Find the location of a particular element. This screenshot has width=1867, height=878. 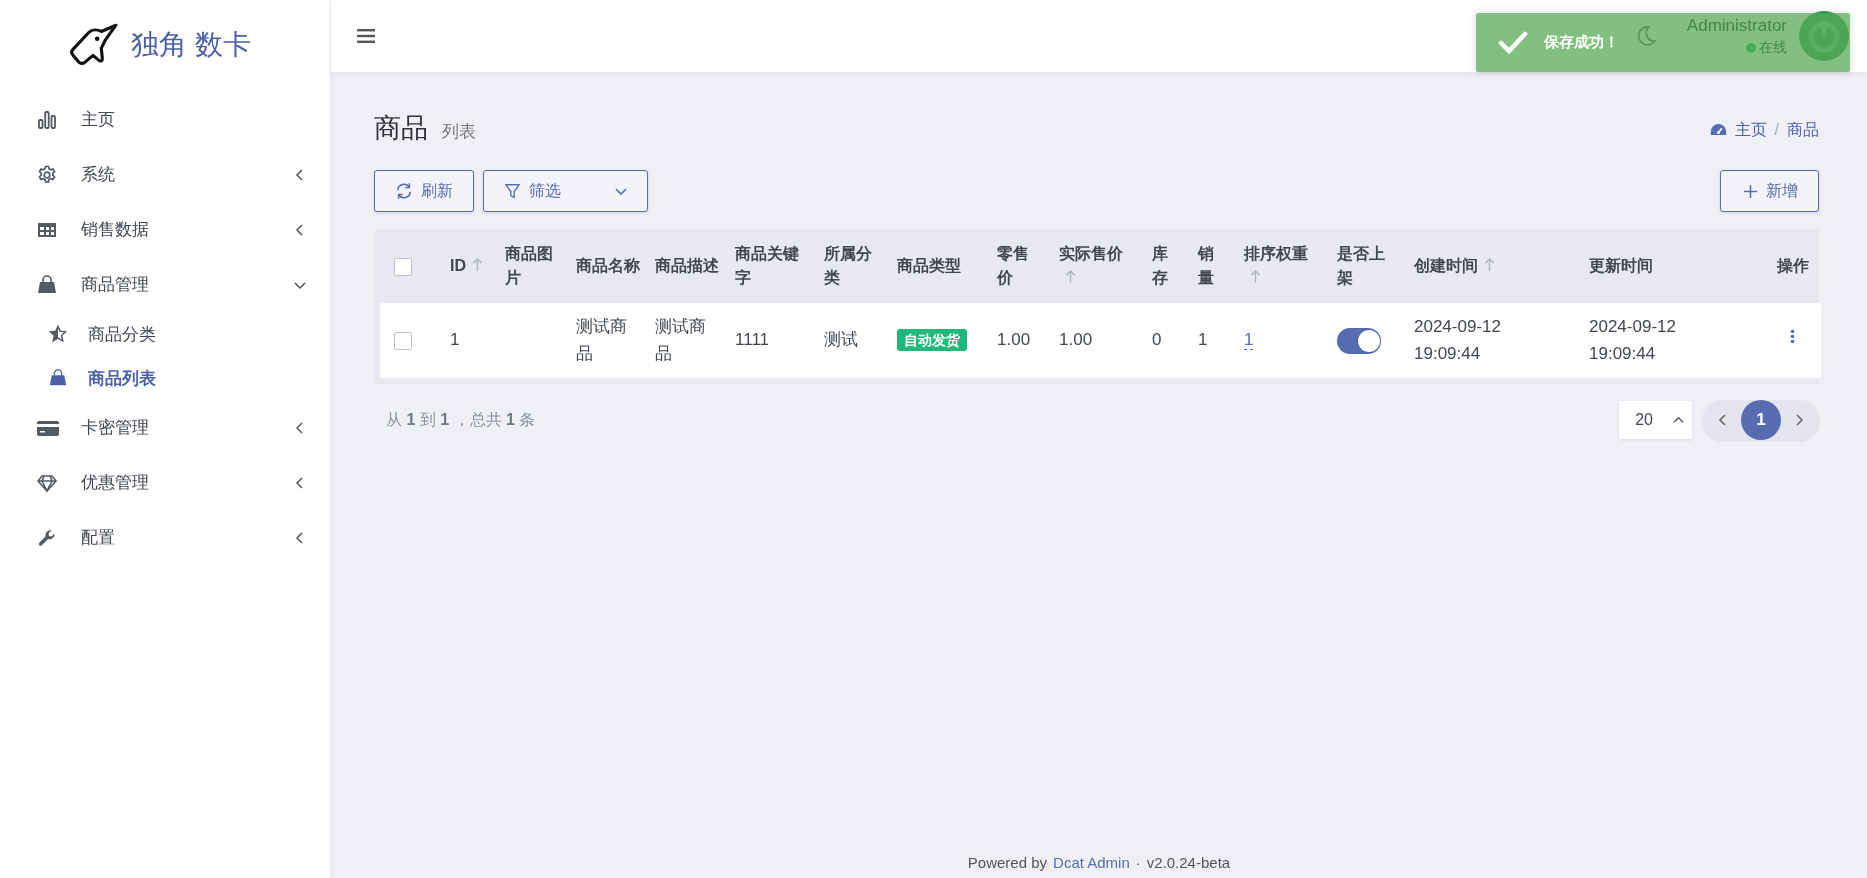

column-header: 商品图片 is located at coordinates (529, 265).